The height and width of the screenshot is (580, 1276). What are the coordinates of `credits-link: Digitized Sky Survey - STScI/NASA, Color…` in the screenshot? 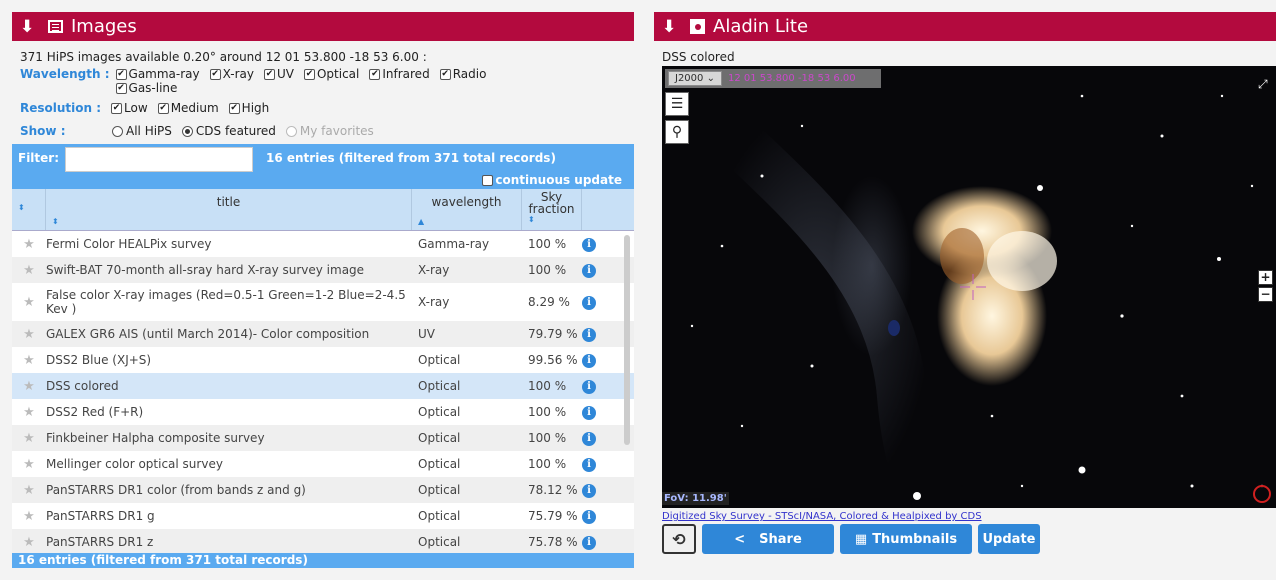 It's located at (822, 516).